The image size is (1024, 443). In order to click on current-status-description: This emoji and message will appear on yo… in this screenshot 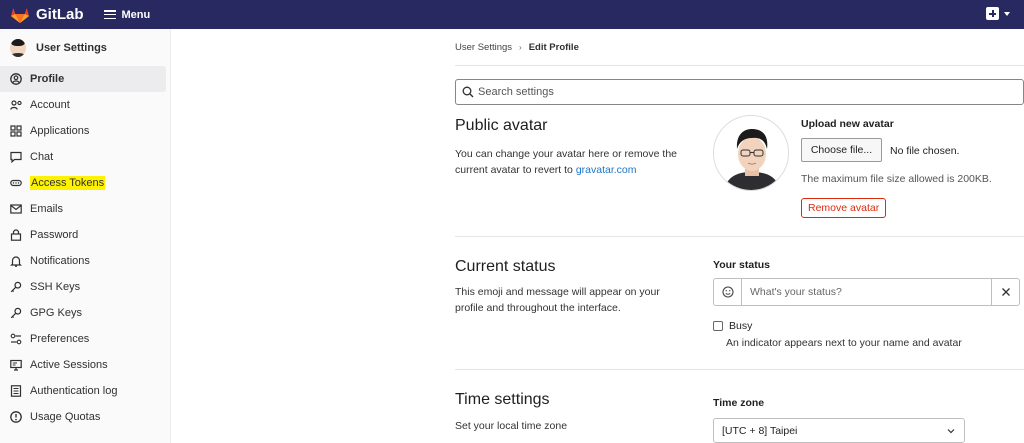, I will do `click(557, 300)`.